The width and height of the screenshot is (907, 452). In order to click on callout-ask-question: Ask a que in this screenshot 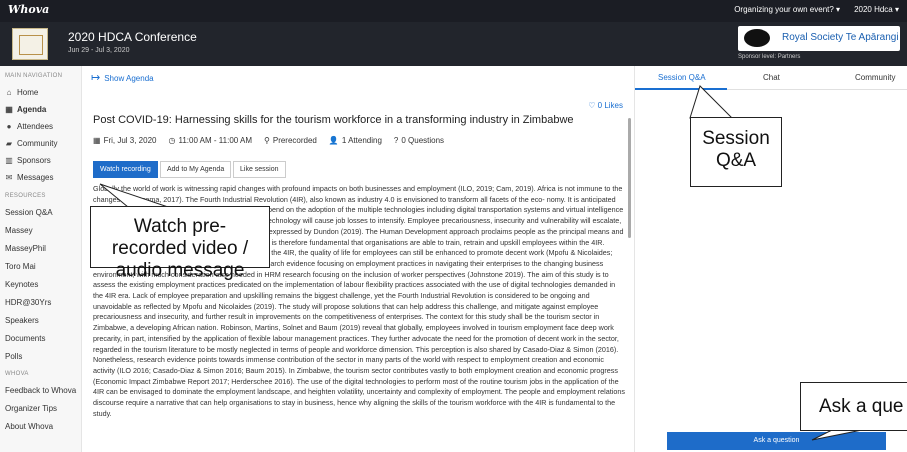, I will do `click(853, 406)`.